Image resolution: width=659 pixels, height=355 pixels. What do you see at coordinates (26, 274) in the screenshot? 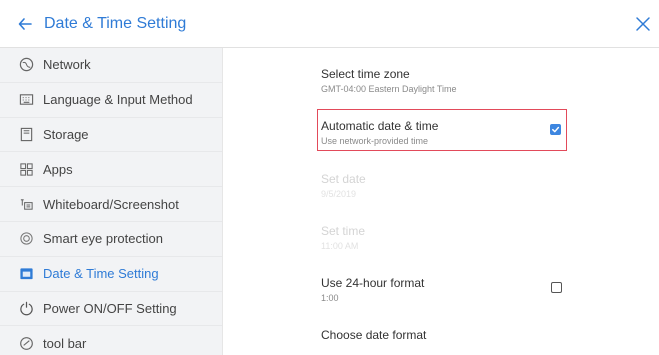
I see `calendar-icon` at bounding box center [26, 274].